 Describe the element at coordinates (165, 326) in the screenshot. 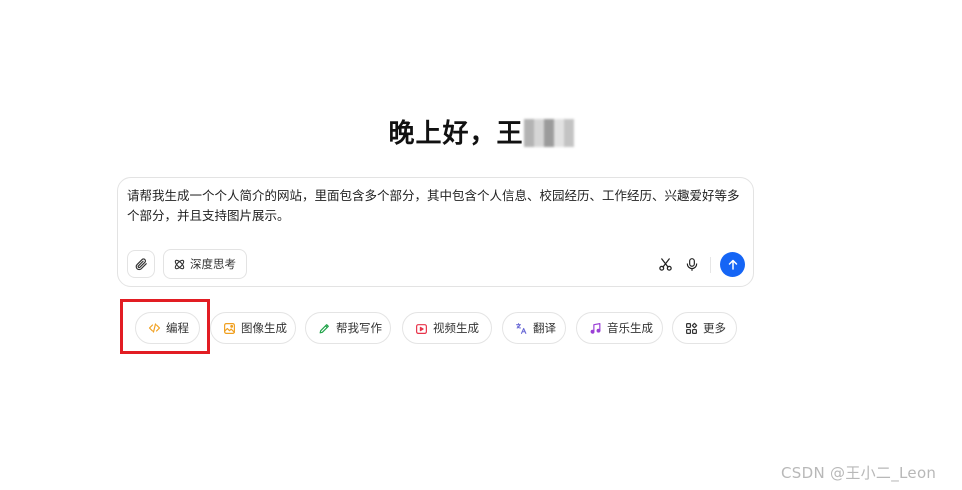

I see `annotation-highlight-box` at that location.